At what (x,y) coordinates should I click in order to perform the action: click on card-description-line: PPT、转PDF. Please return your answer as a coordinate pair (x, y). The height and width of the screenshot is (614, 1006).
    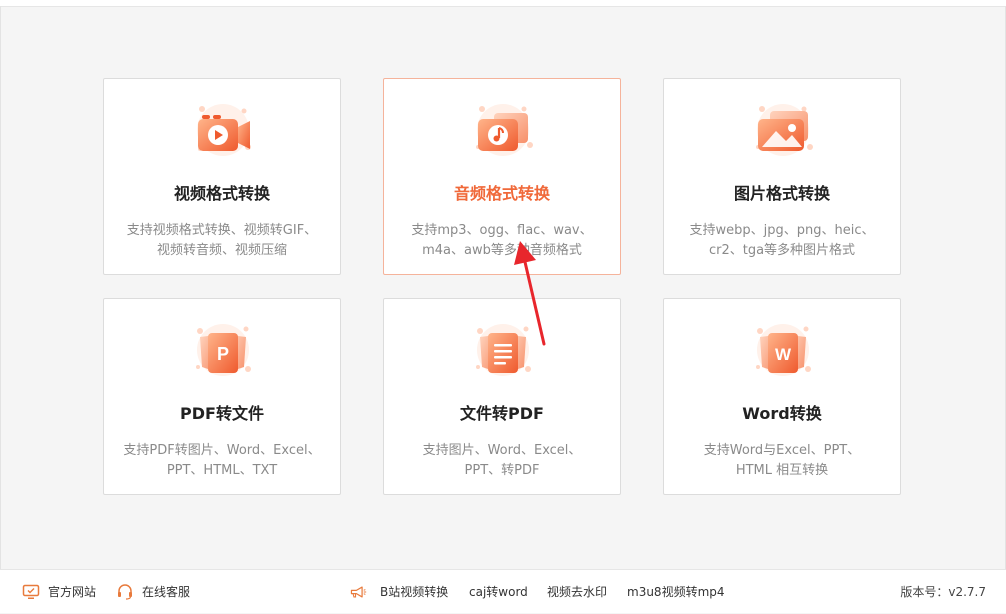
    Looking at the image, I should click on (502, 470).